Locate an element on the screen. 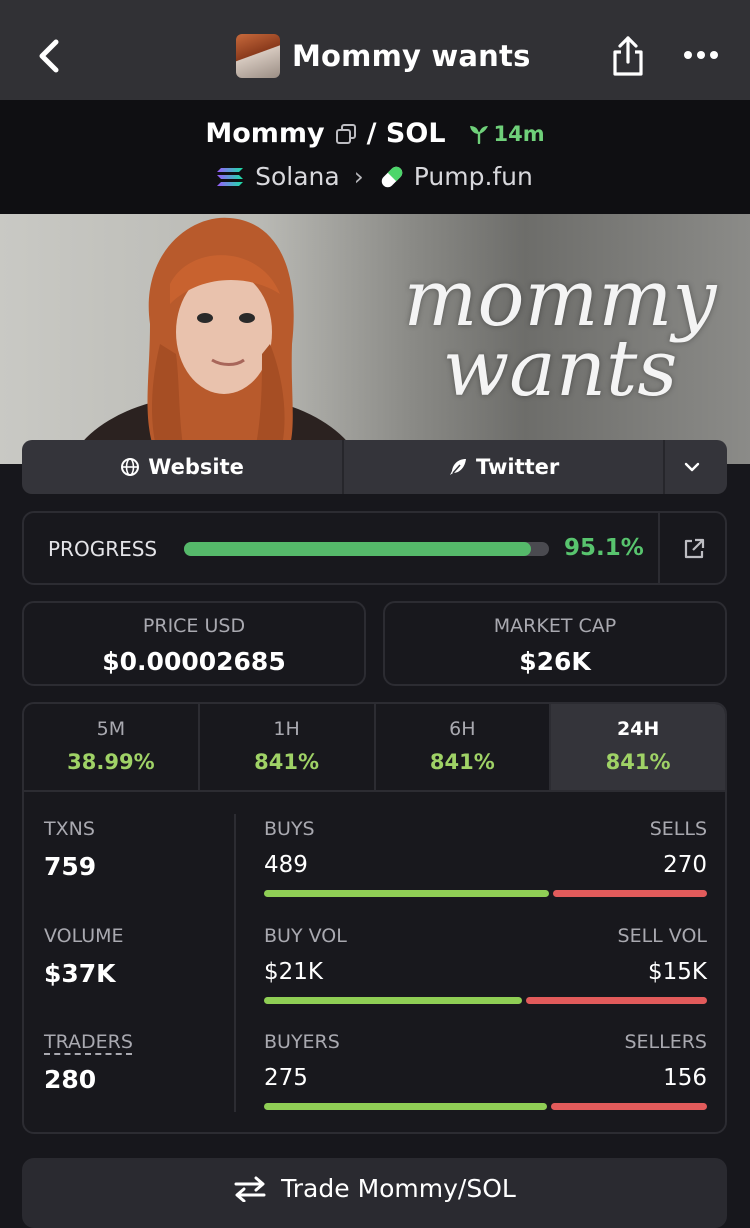  stats-divider is located at coordinates (235, 963).